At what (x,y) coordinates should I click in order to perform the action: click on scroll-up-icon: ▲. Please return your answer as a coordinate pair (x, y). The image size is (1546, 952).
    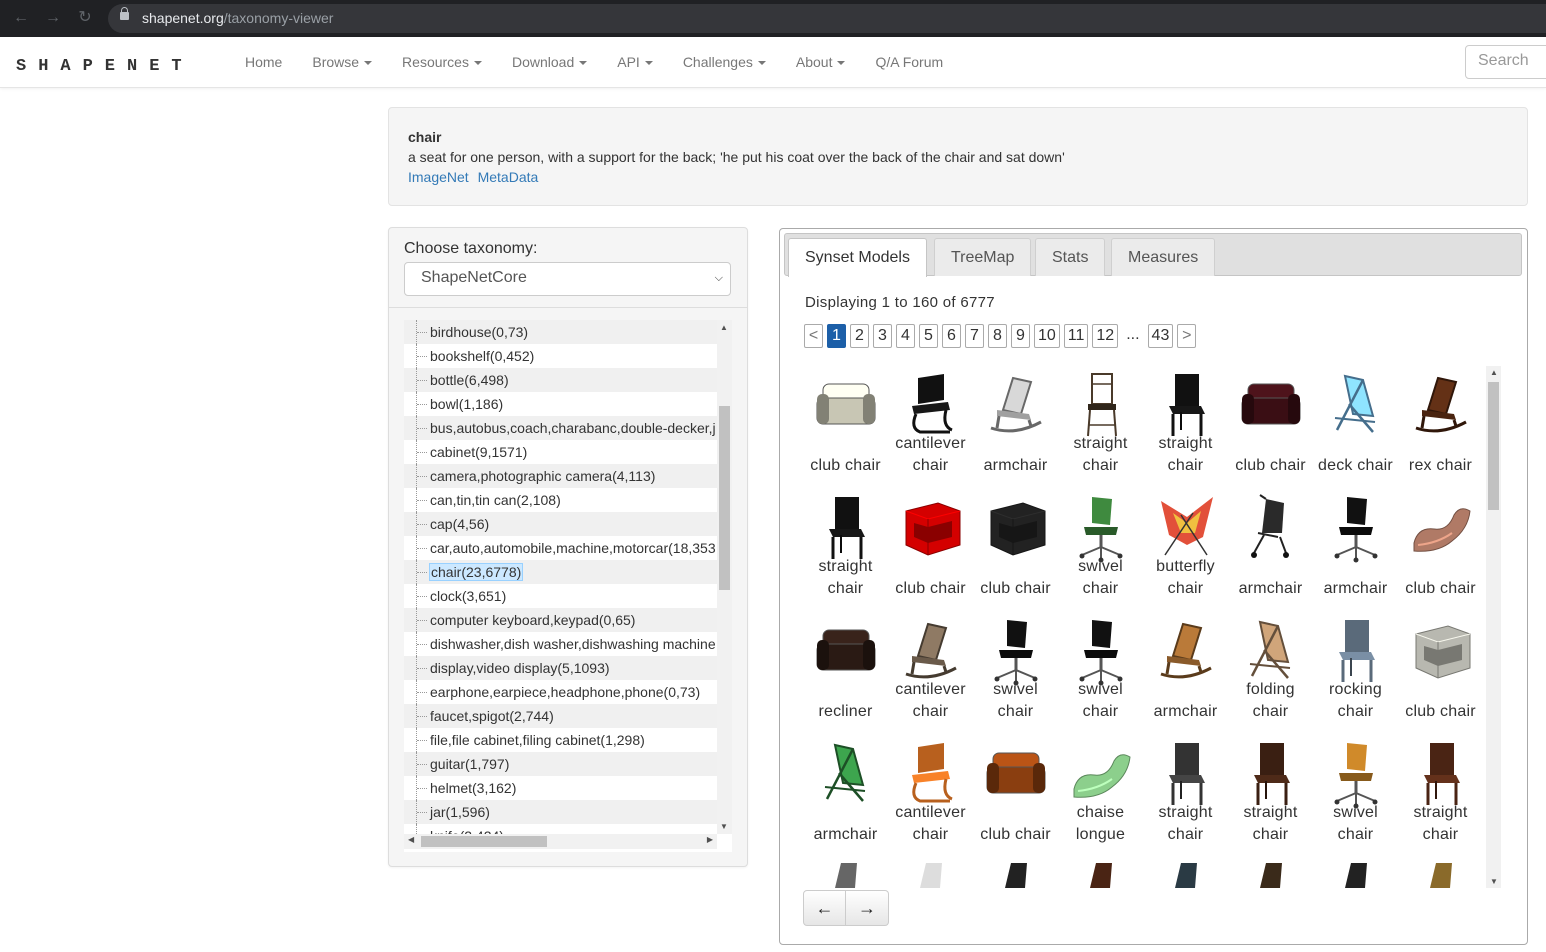
    Looking at the image, I should click on (1494, 372).